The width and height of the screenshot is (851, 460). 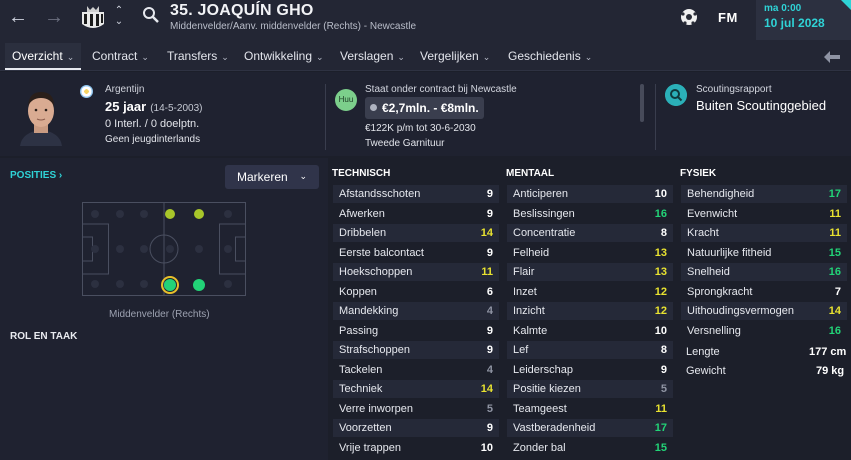 I want to click on mental-attribute-row: Concentratie 8, so click(x=590, y=233).